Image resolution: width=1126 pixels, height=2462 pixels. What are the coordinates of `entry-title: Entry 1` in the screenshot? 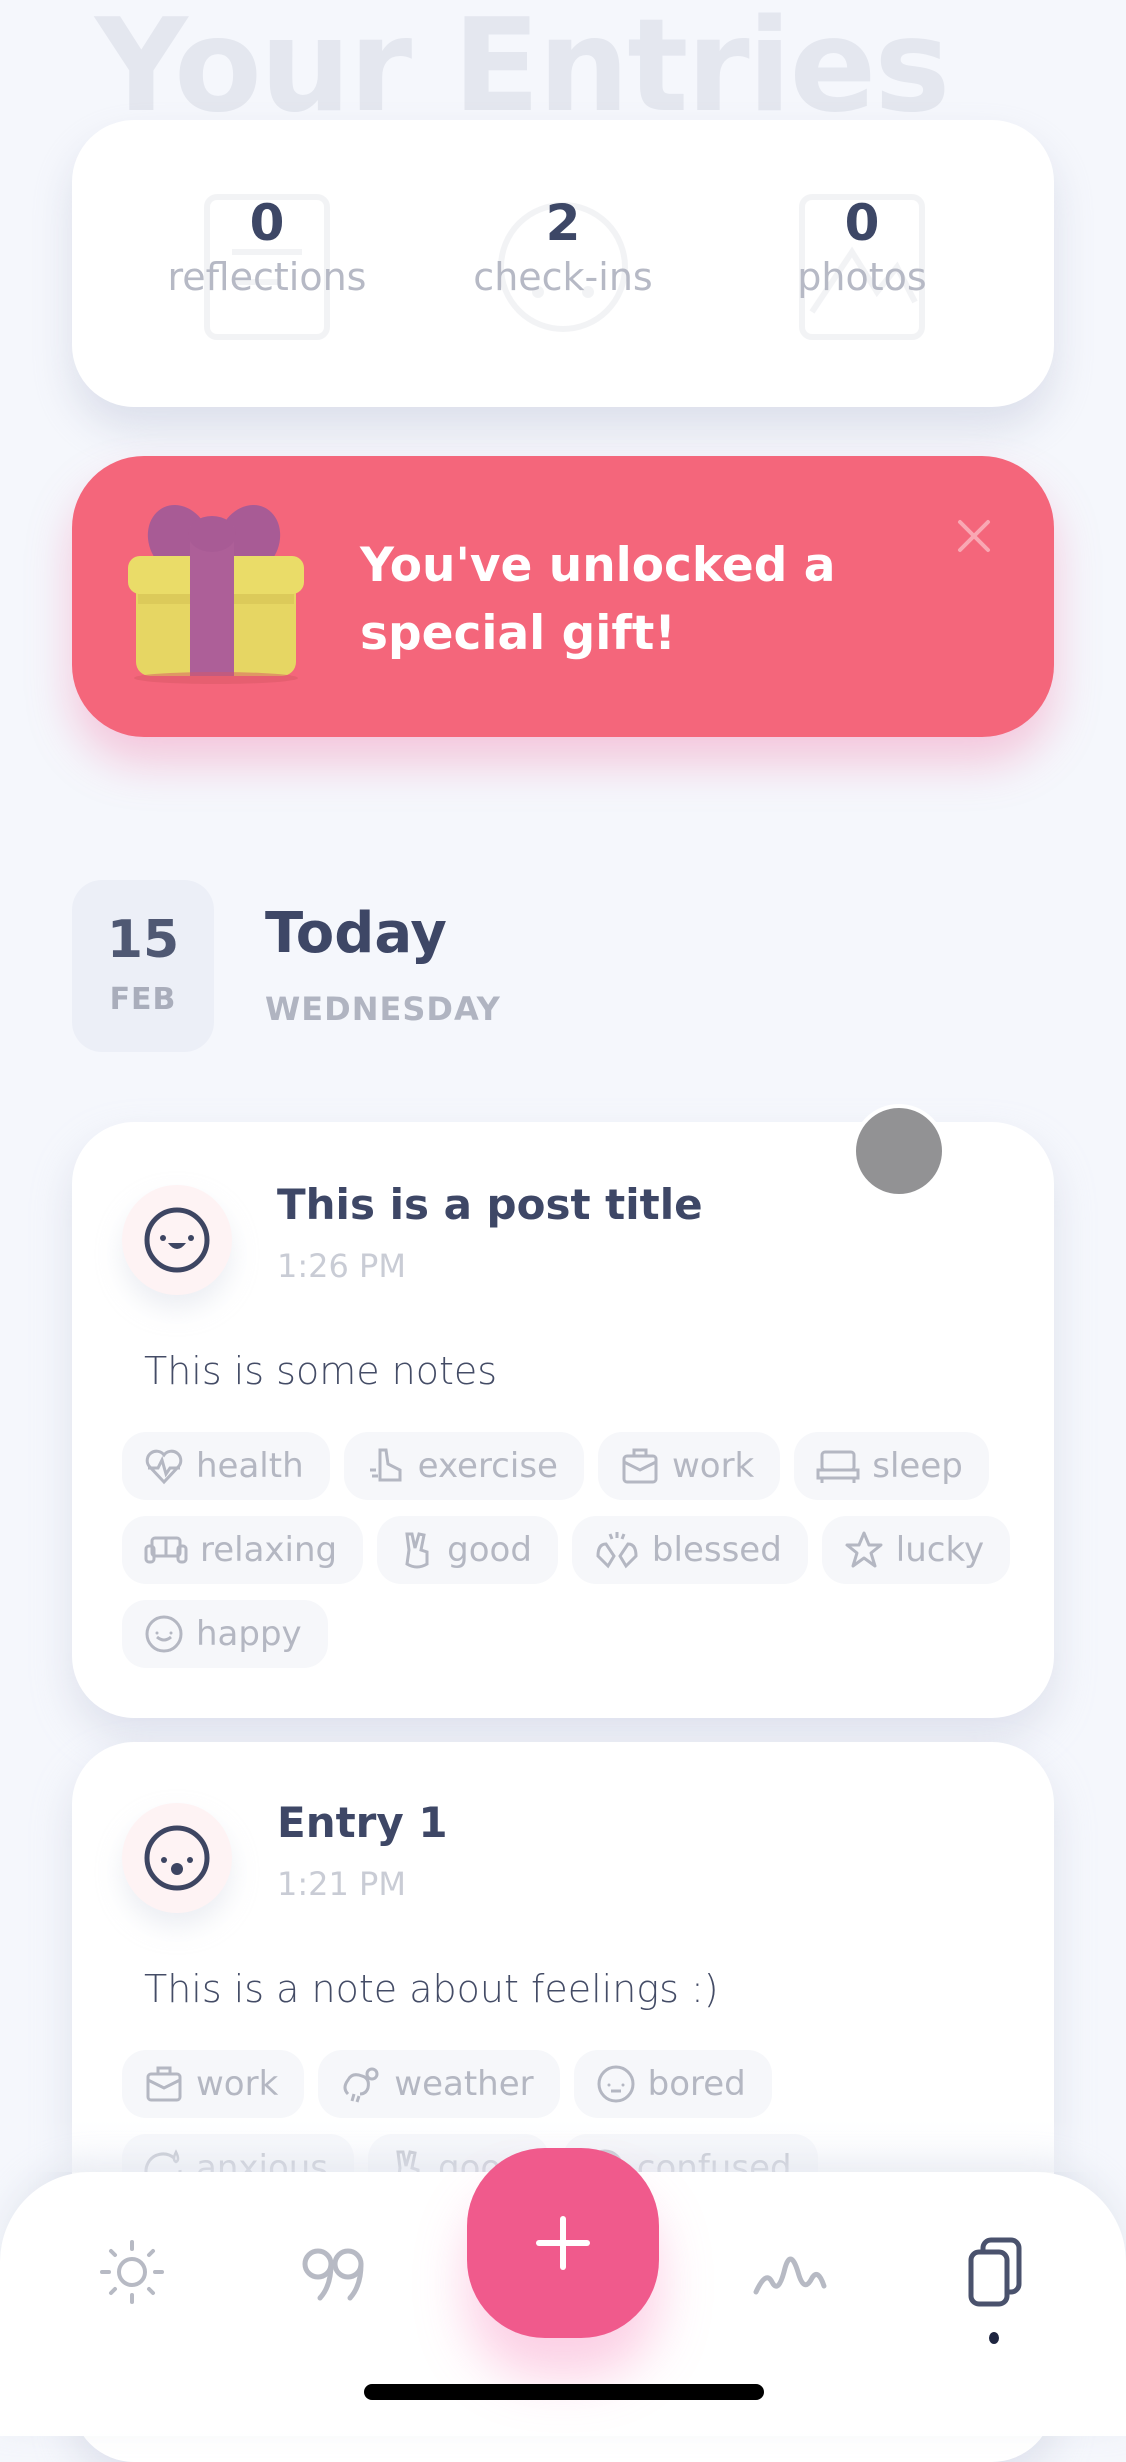 It's located at (362, 1822).